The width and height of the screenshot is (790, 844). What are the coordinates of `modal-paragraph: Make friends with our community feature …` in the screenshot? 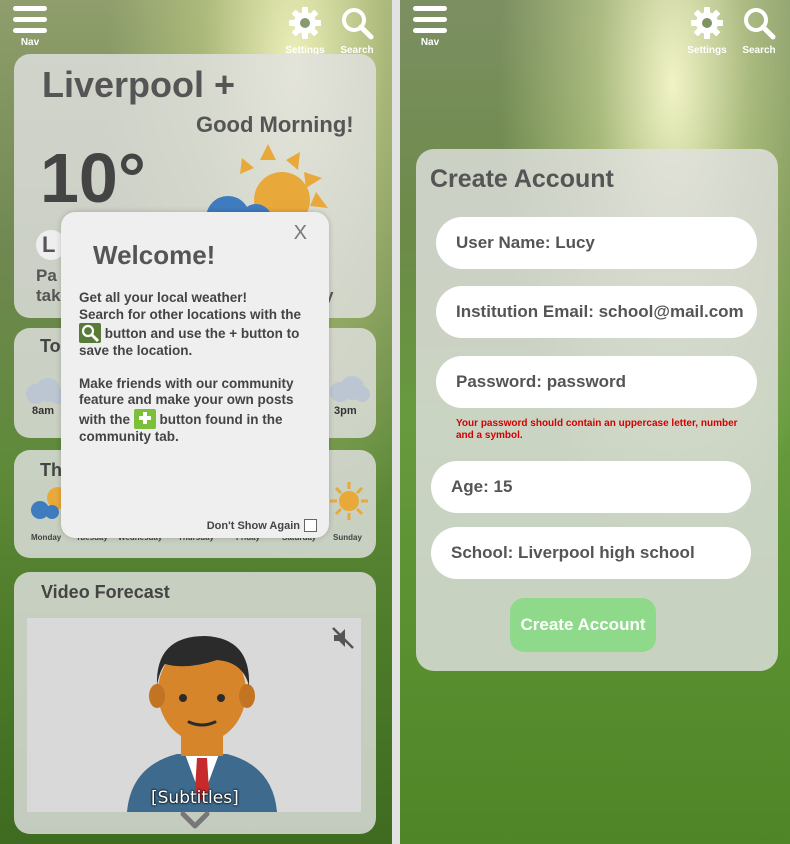 It's located at (201, 411).